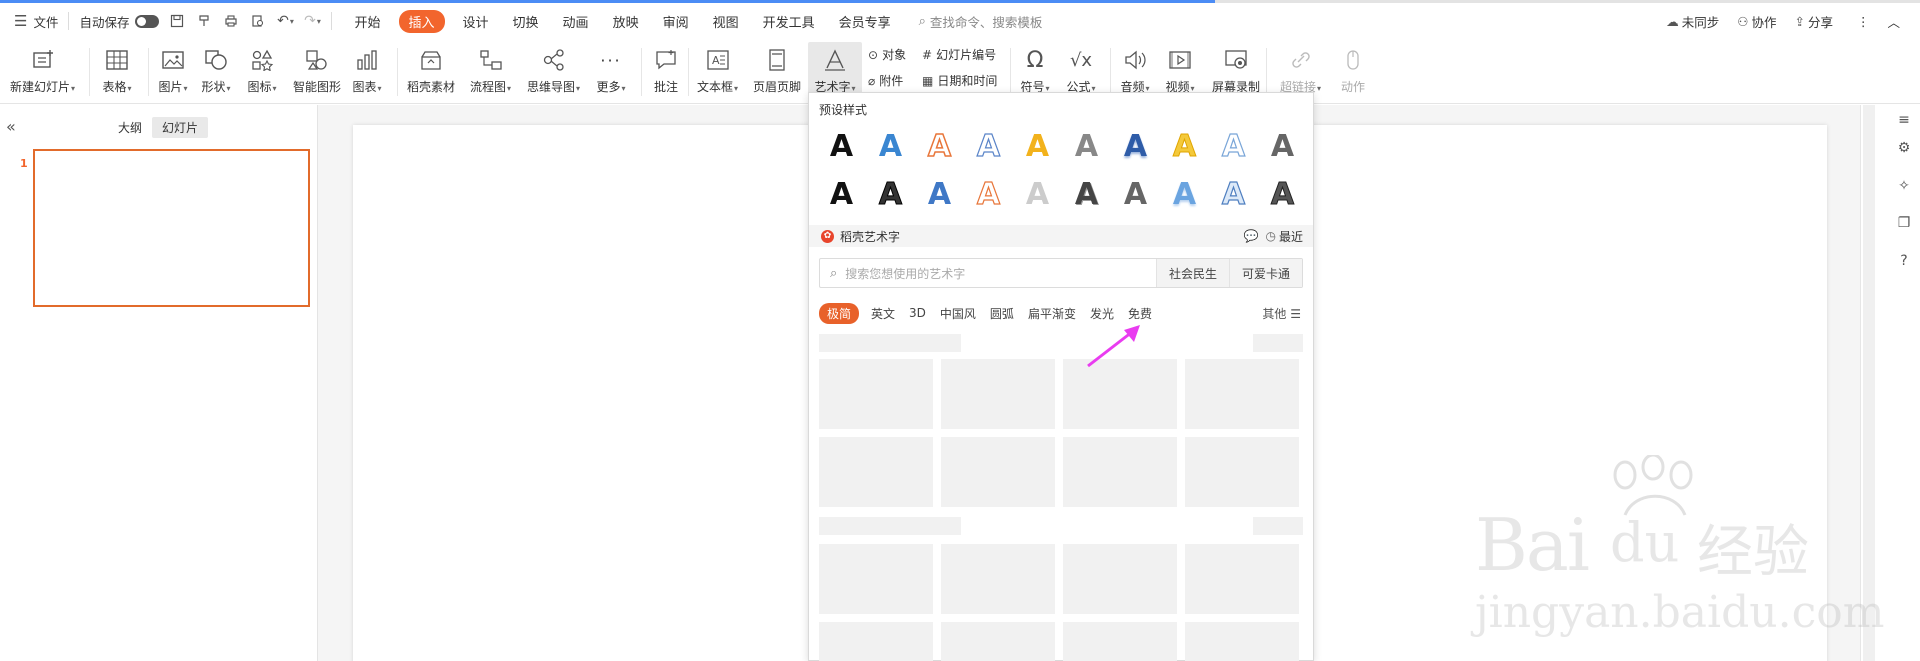  I want to click on share-button: ⇪ 分享, so click(1813, 21).